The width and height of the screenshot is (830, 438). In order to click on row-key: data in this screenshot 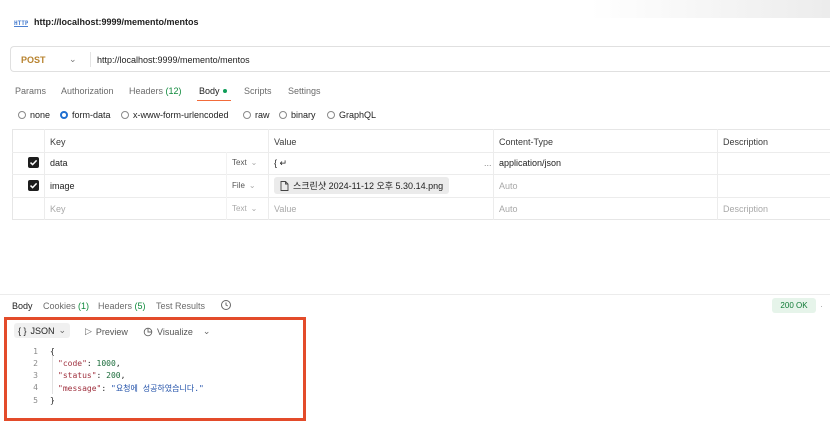, I will do `click(59, 163)`.